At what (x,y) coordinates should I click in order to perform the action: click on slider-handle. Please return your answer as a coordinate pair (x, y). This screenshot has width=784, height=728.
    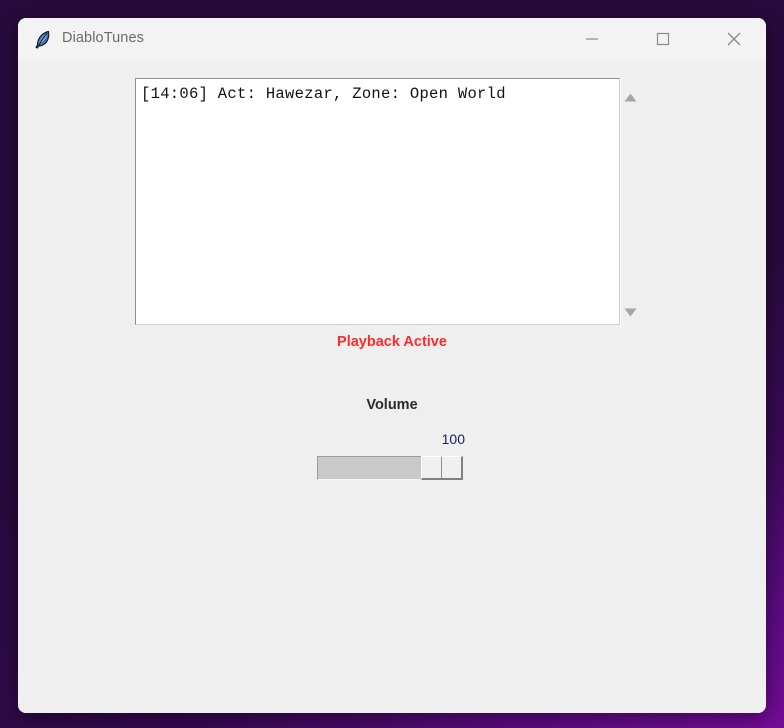
    Looking at the image, I should click on (442, 468).